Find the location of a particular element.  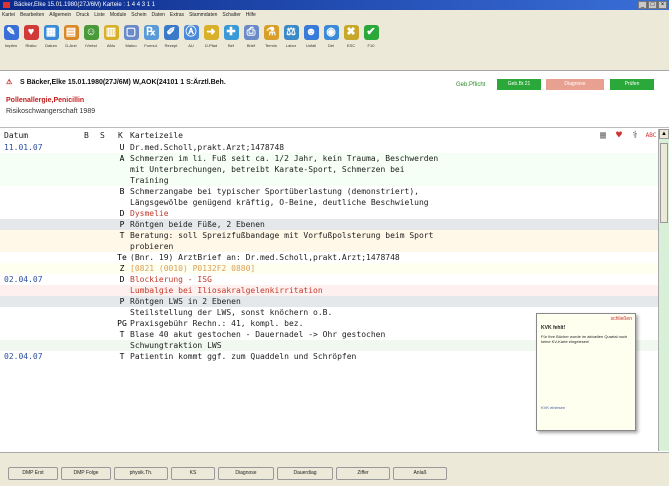

close-button: × is located at coordinates (662, 5).